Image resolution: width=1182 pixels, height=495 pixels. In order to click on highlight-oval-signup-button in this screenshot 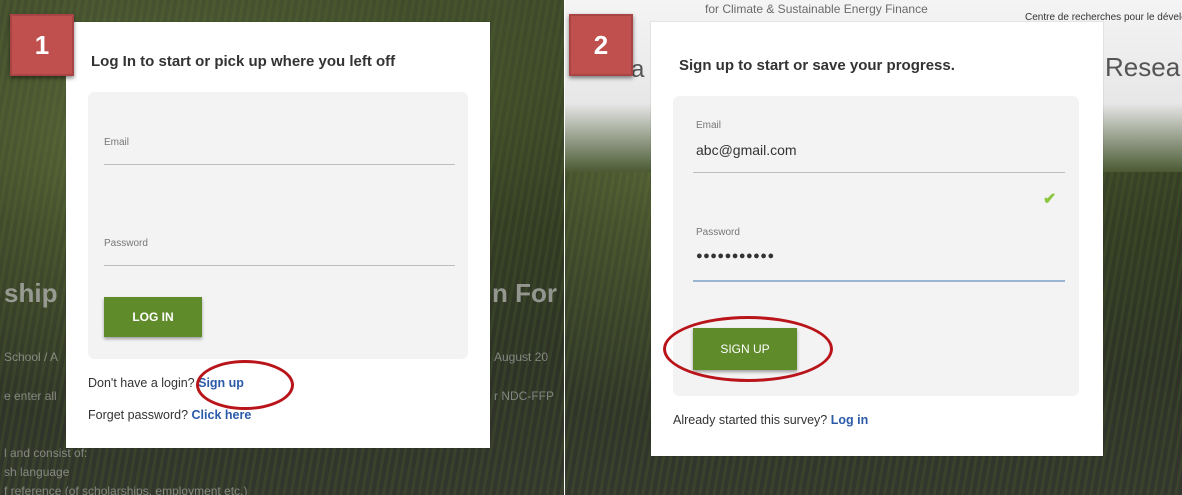, I will do `click(748, 349)`.